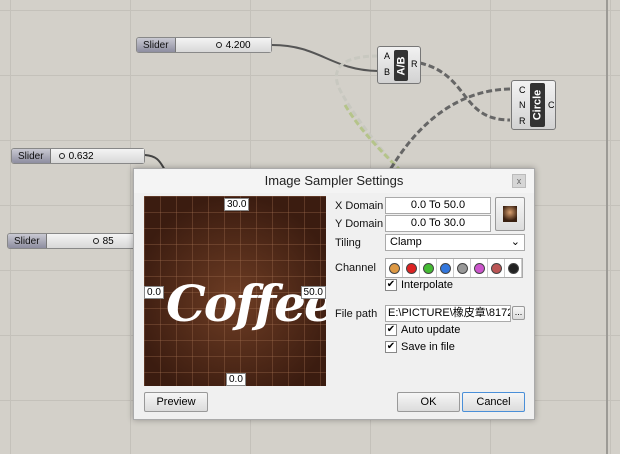 The height and width of the screenshot is (454, 620). I want to click on portrait-icon, so click(510, 214).